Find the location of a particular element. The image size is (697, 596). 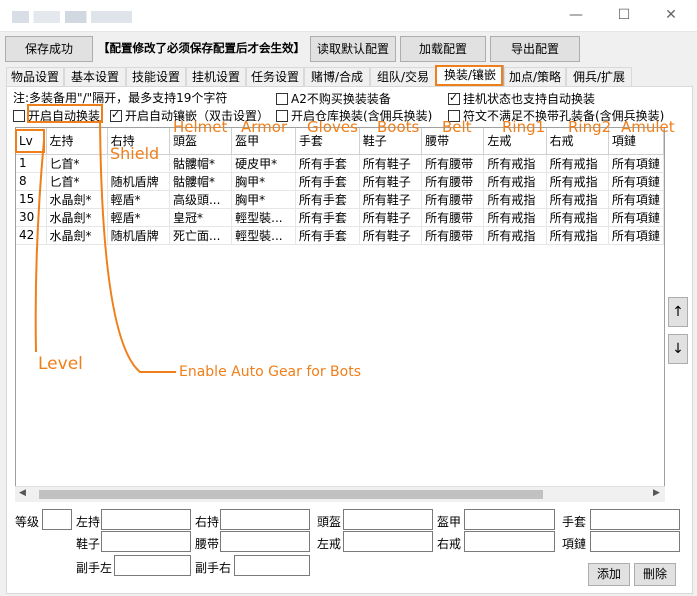

annotation-lines is located at coordinates (105, 246).